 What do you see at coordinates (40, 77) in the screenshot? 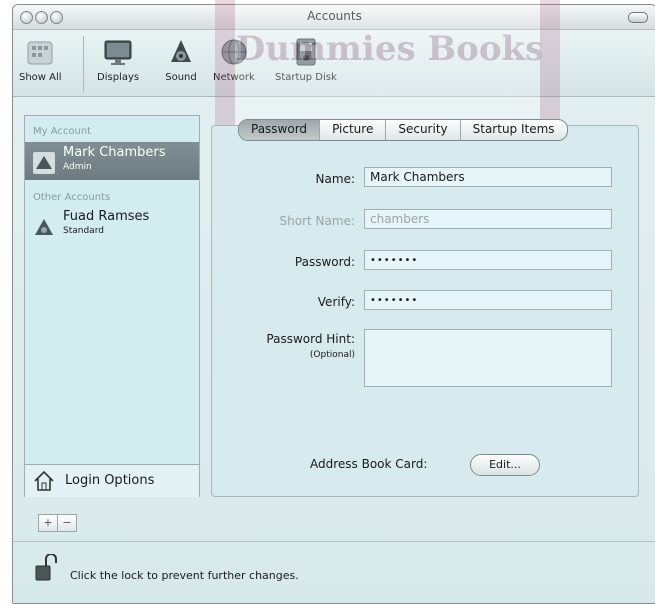
I see `show-all-label: Show All` at bounding box center [40, 77].